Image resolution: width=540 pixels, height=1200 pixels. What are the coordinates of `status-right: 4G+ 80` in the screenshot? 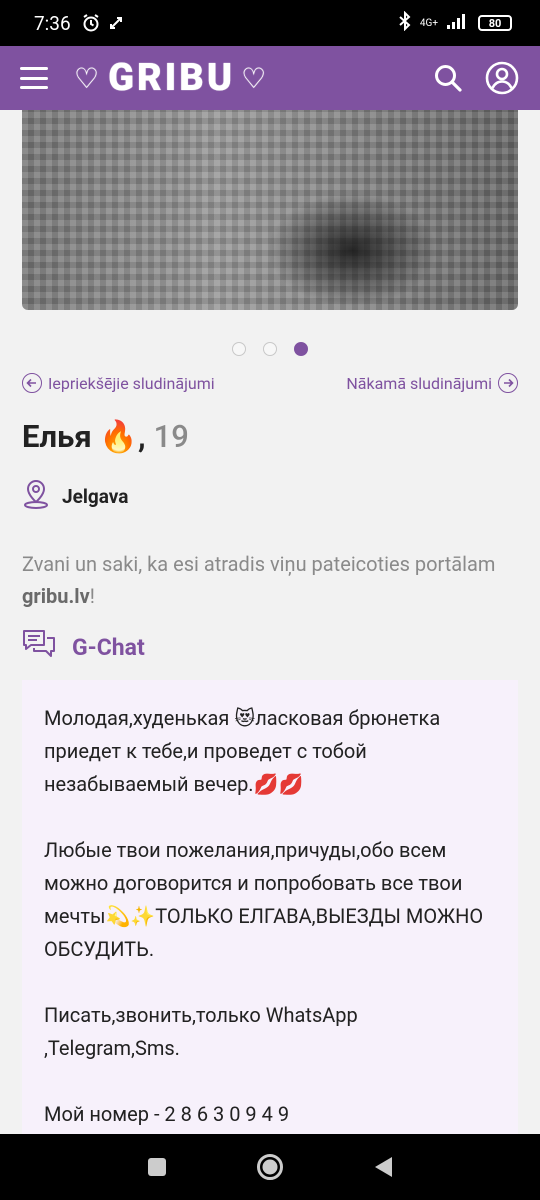 It's located at (455, 23).